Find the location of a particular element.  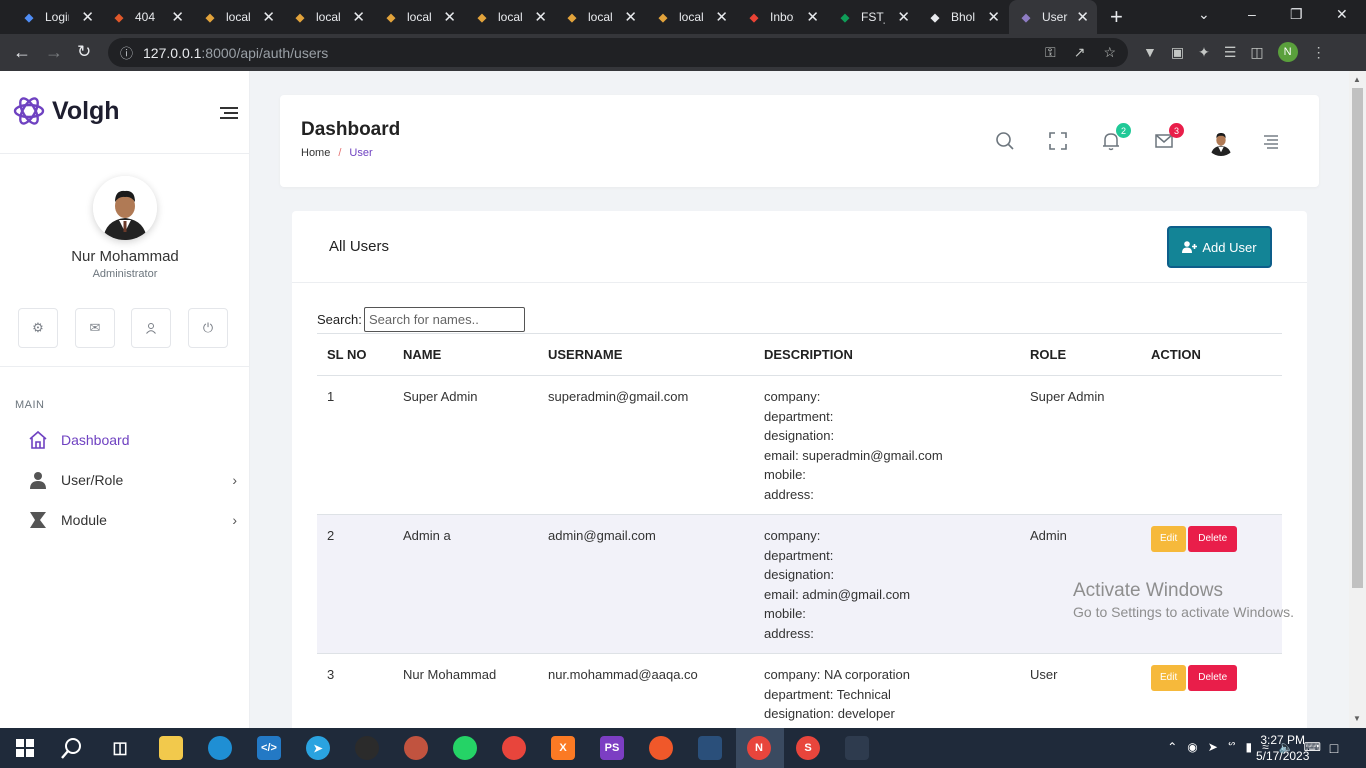

whatsapp-icon is located at coordinates (465, 748).